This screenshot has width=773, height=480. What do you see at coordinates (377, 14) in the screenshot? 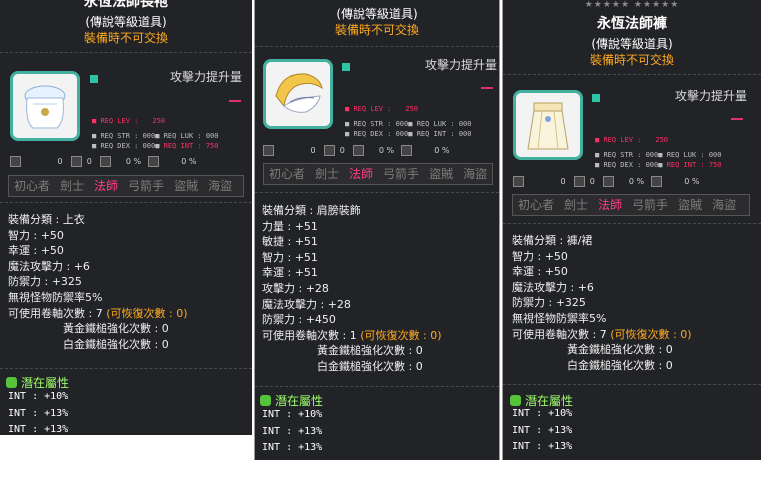
I see `item-grade-line: (傳說等級道具)` at bounding box center [377, 14].